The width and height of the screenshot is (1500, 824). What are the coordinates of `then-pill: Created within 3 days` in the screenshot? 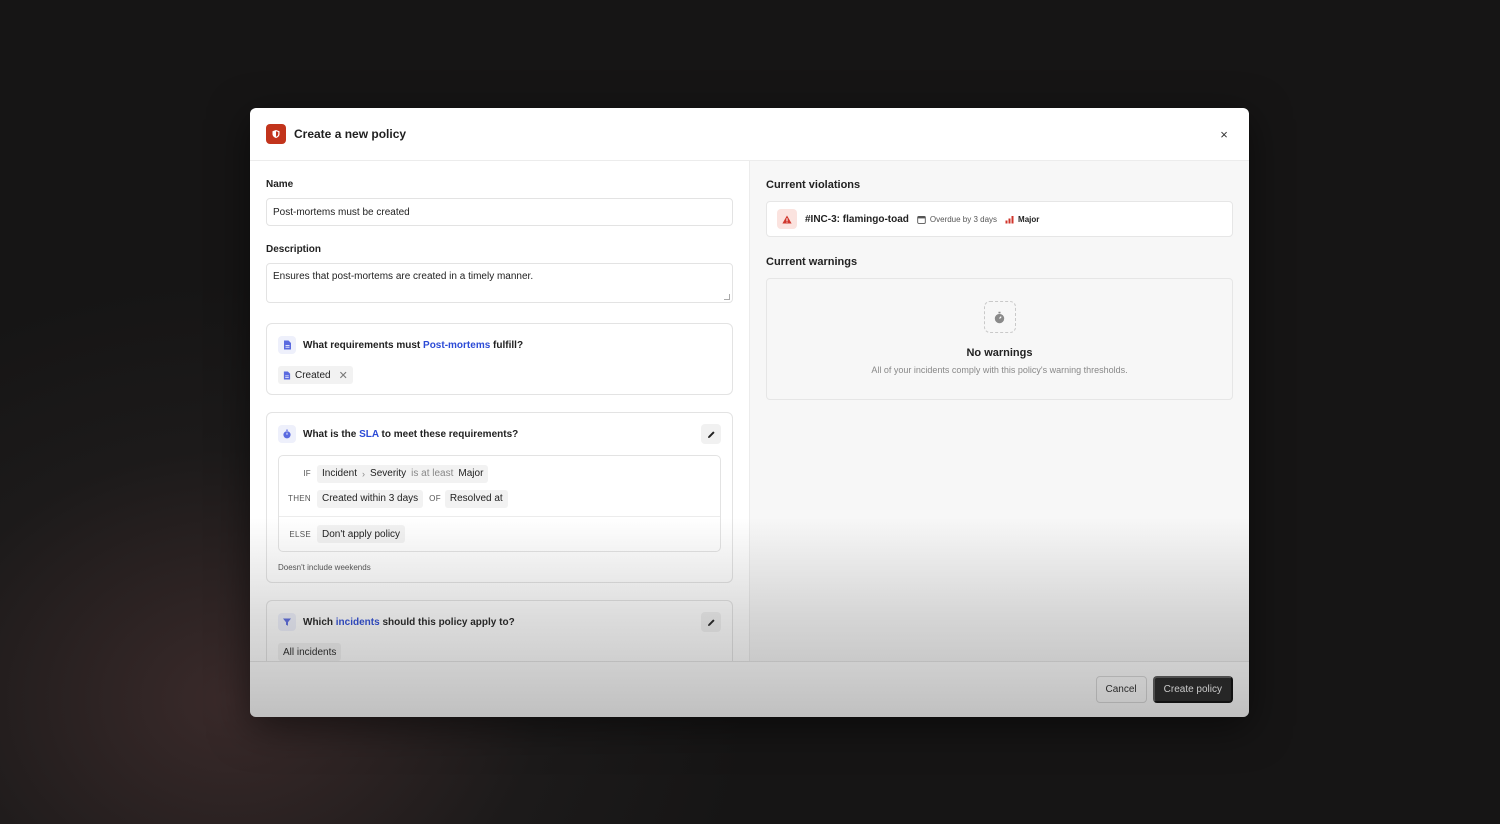 It's located at (370, 498).